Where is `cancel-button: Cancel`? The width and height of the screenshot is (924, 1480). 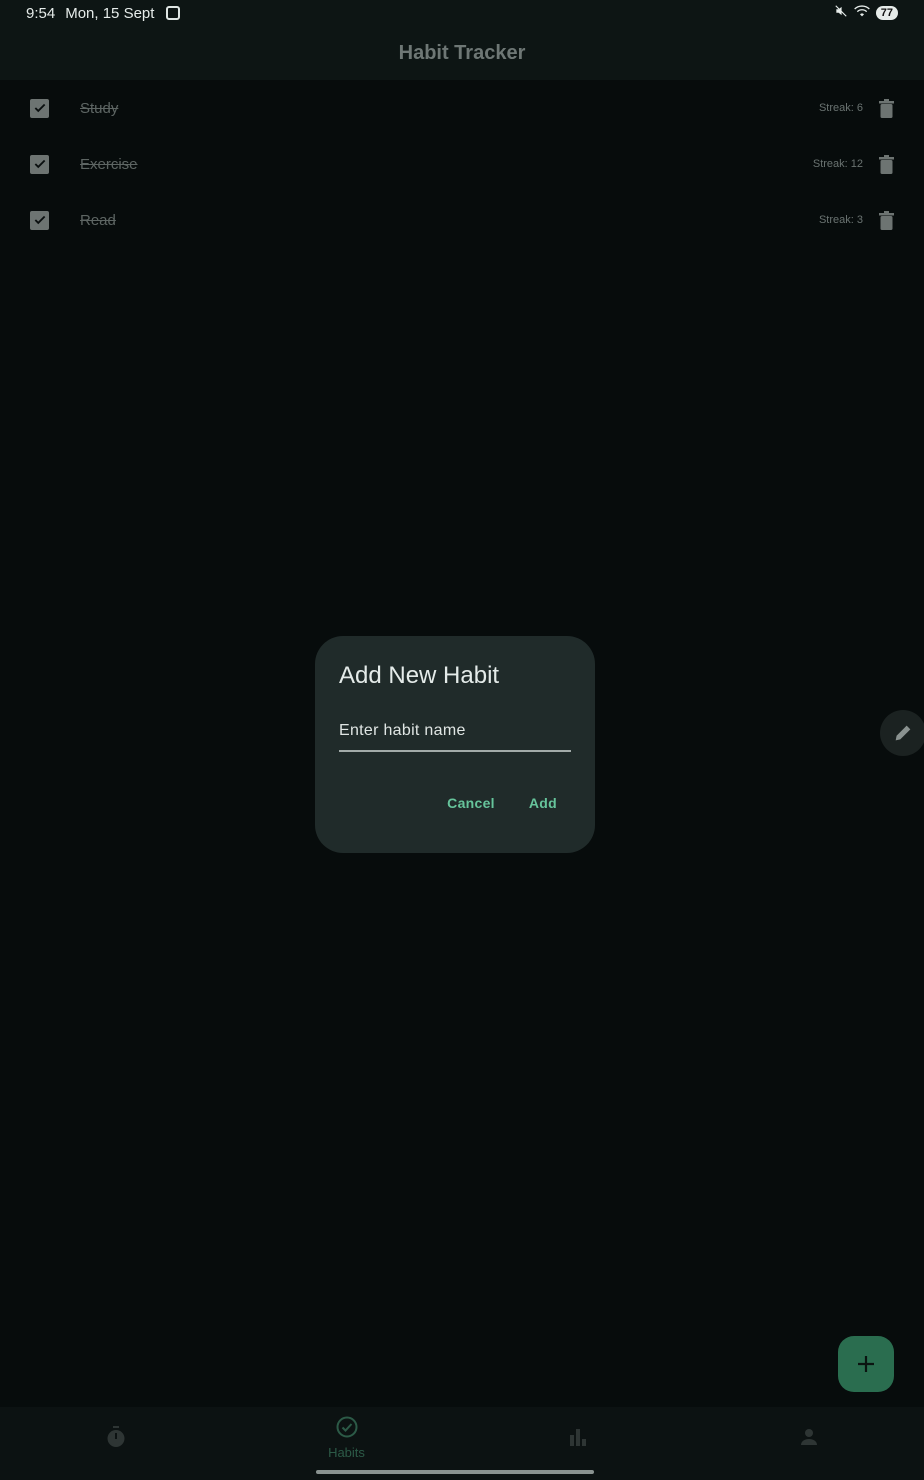 cancel-button: Cancel is located at coordinates (471, 803).